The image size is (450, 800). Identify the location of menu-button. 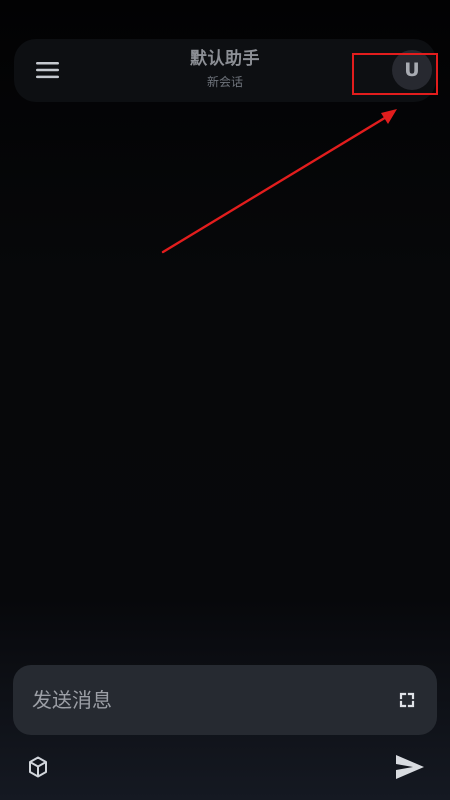
(47, 70).